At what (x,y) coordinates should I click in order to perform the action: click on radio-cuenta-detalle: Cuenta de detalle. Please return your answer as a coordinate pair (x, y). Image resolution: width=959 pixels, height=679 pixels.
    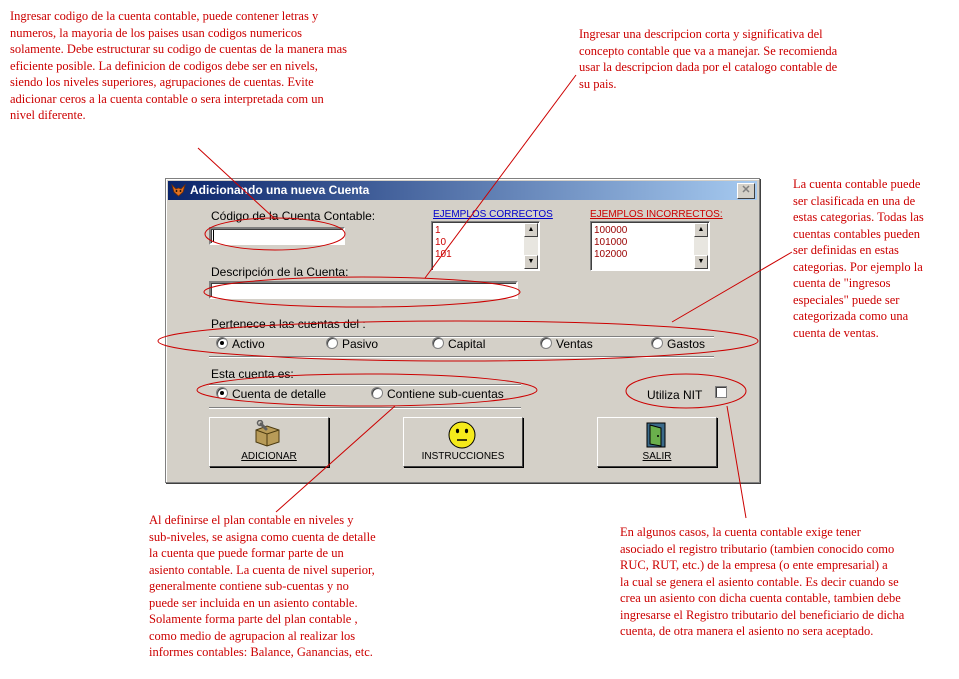
    Looking at the image, I should click on (271, 394).